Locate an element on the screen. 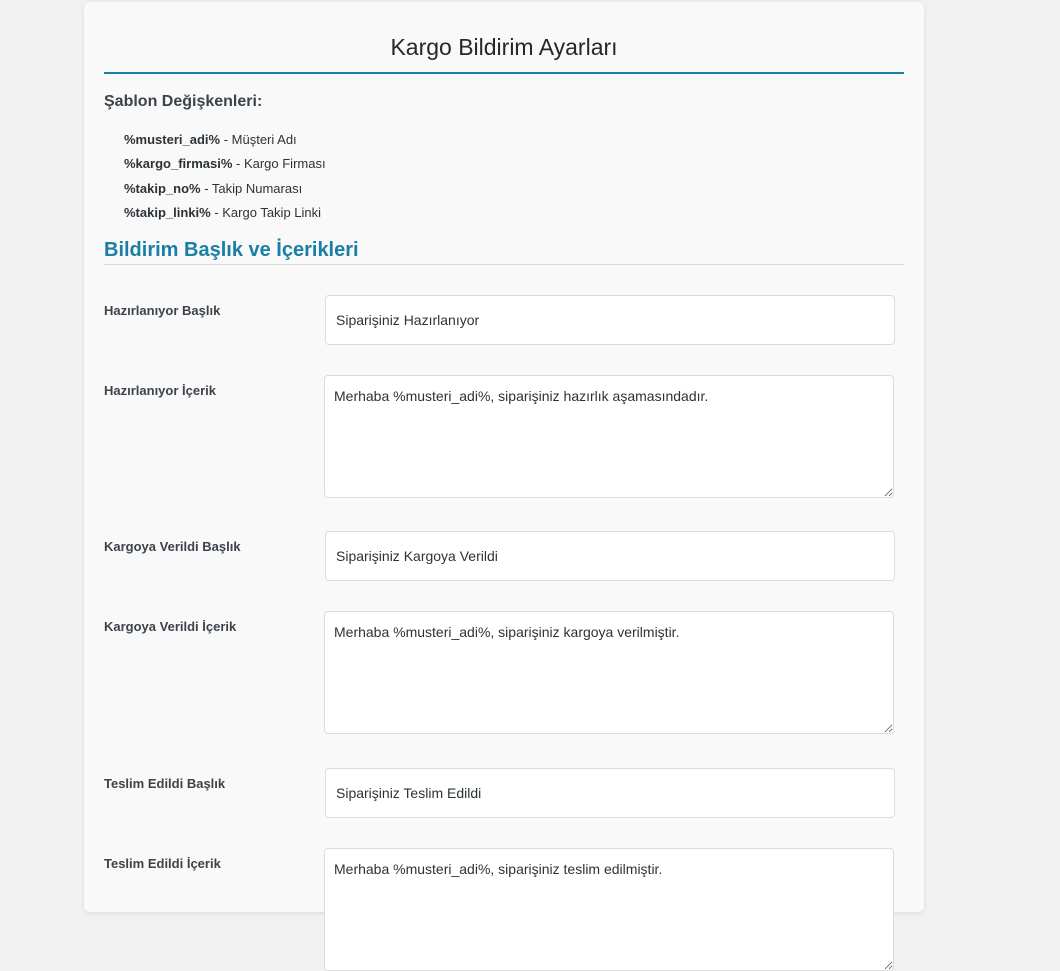  list-item: %kargo_firmasi% - Kargo Firması is located at coordinates (225, 166).